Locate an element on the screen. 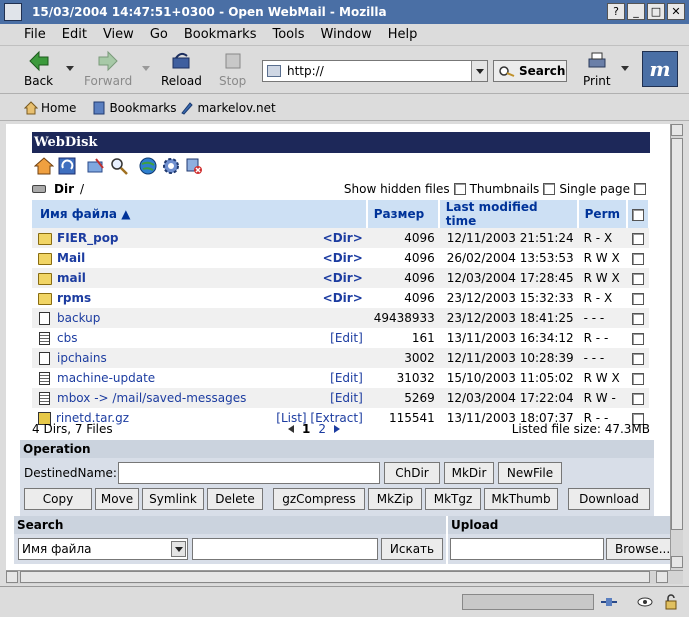  mkdir-button: MkDir is located at coordinates (469, 473).